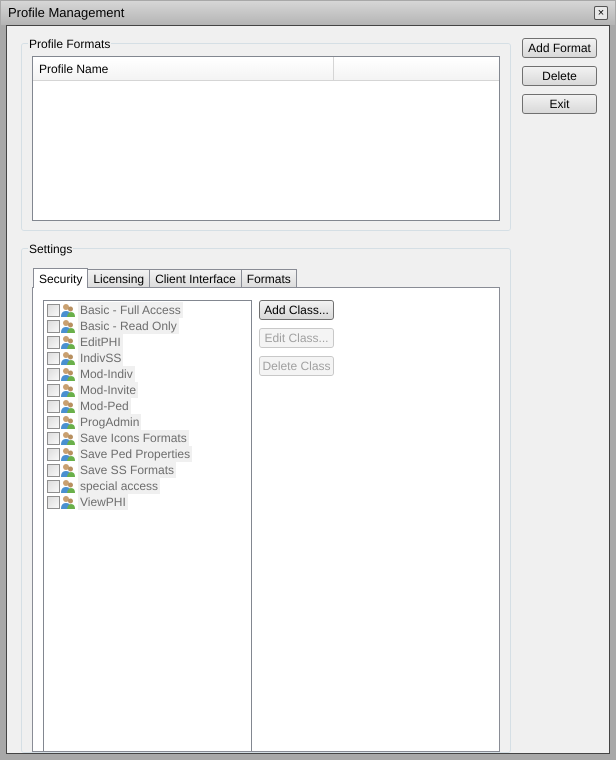 The width and height of the screenshot is (616, 760). Describe the element at coordinates (559, 104) in the screenshot. I see `button: Exit` at that location.